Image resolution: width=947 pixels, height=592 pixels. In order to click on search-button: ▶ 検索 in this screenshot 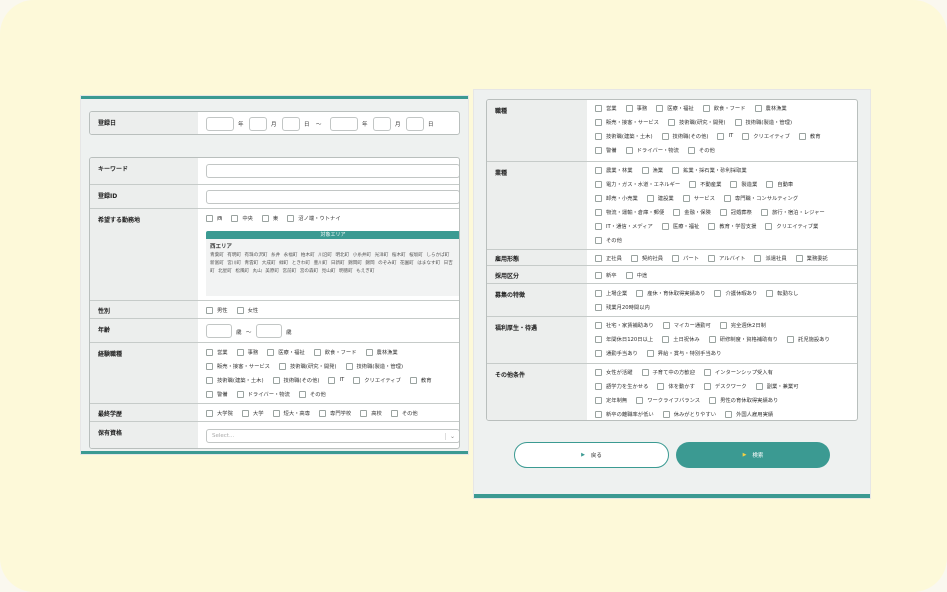, I will do `click(753, 455)`.